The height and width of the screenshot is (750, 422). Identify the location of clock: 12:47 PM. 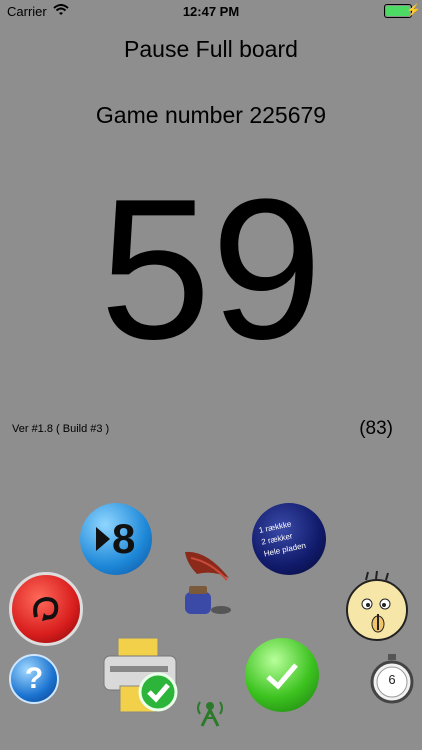
(211, 11).